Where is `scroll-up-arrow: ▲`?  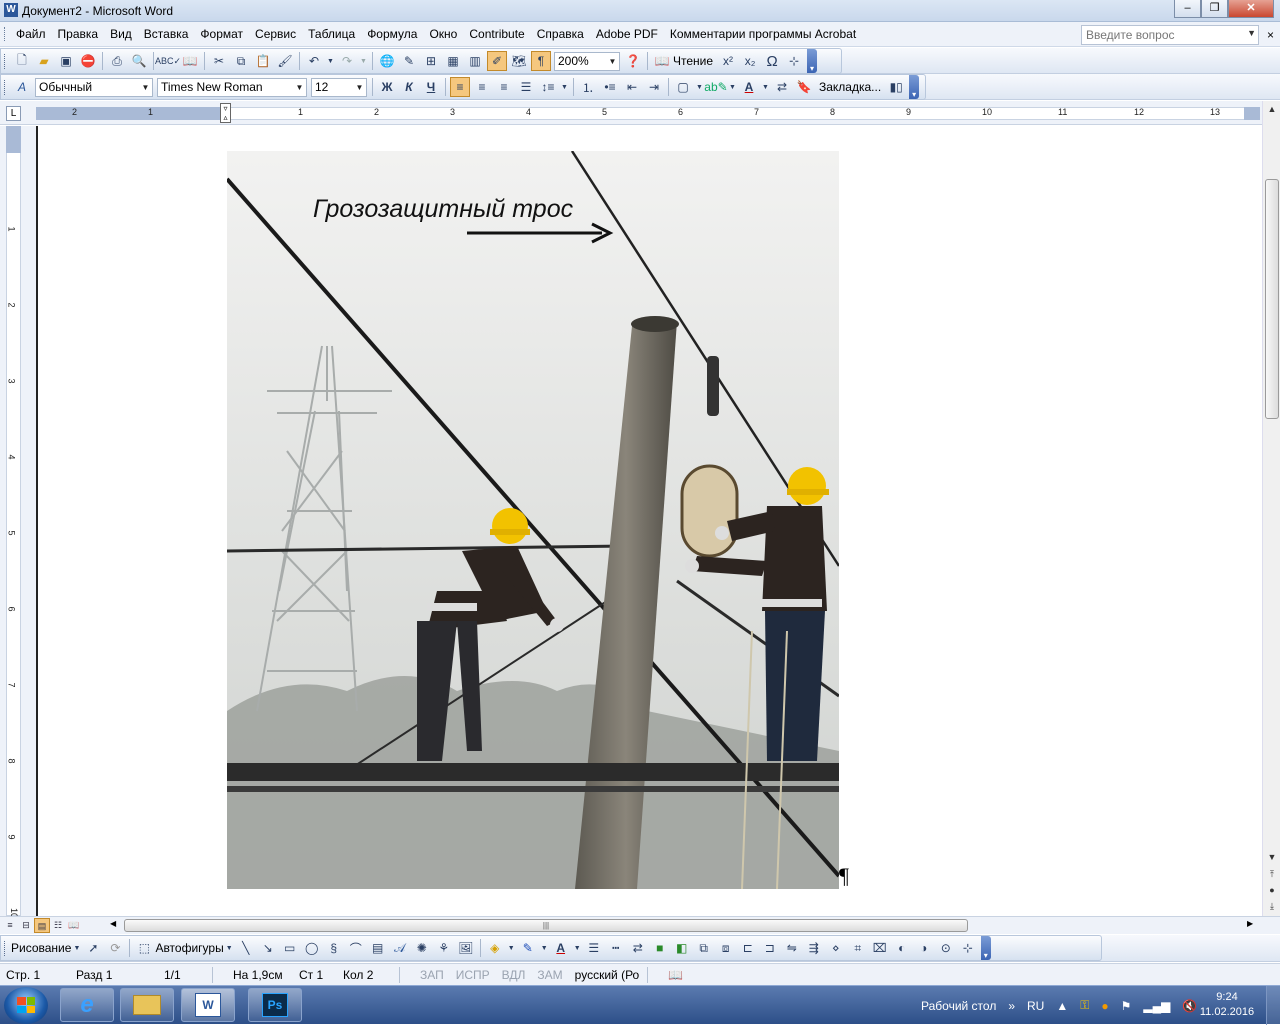 scroll-up-arrow: ▲ is located at coordinates (1271, 109).